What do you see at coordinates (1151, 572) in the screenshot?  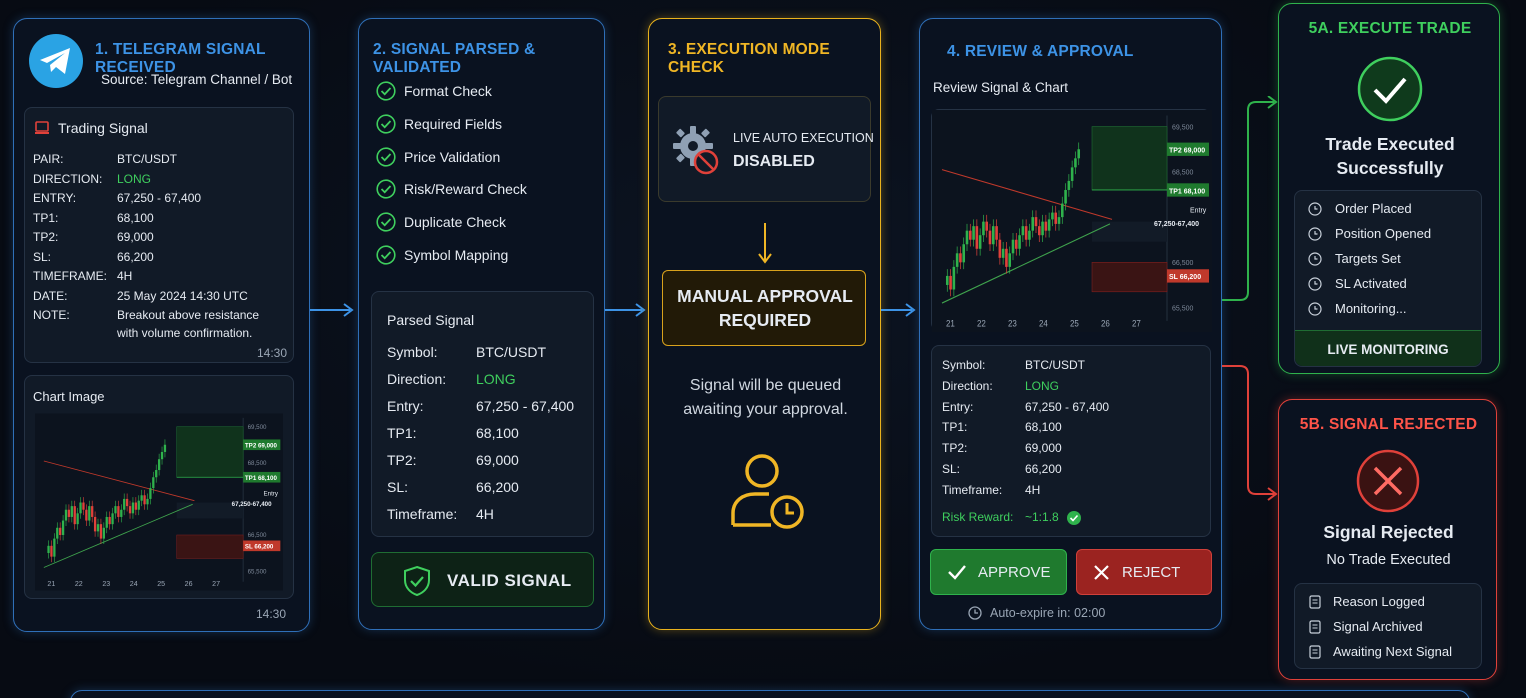 I see `reject-label: REJECT` at bounding box center [1151, 572].